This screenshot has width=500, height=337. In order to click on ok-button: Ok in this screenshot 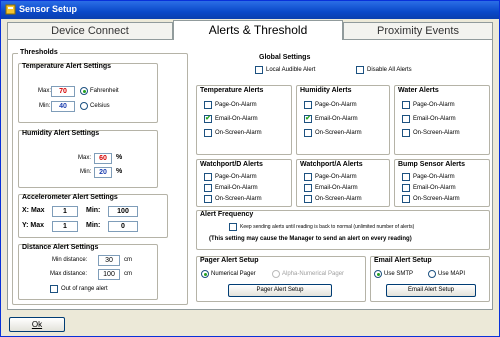, I will do `click(37, 324)`.